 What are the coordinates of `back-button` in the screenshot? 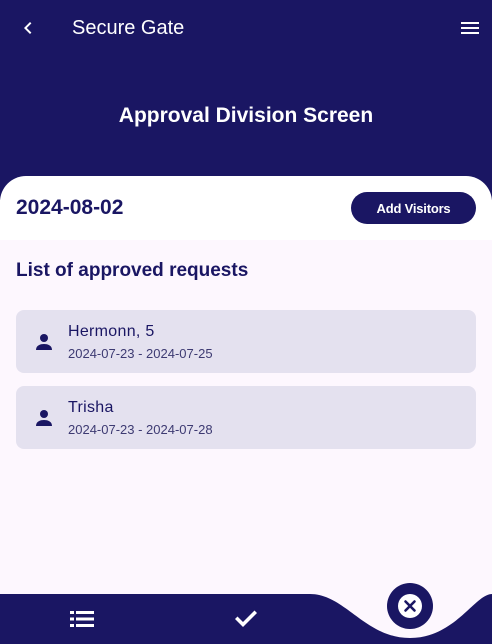 It's located at (28, 28).